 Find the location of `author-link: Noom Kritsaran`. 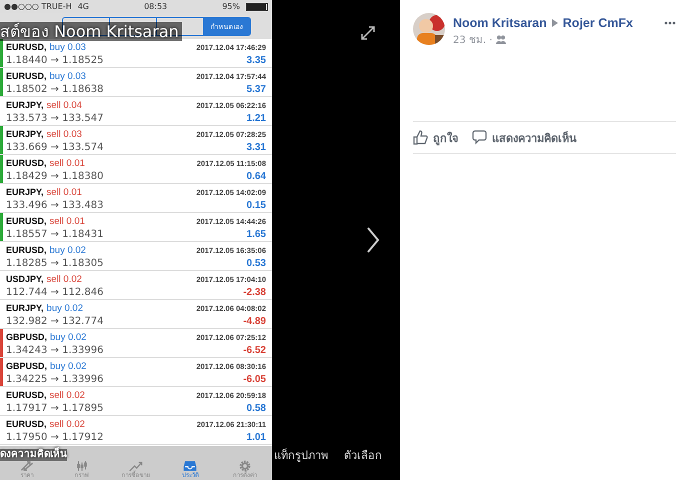

author-link: Noom Kritsaran is located at coordinates (500, 23).